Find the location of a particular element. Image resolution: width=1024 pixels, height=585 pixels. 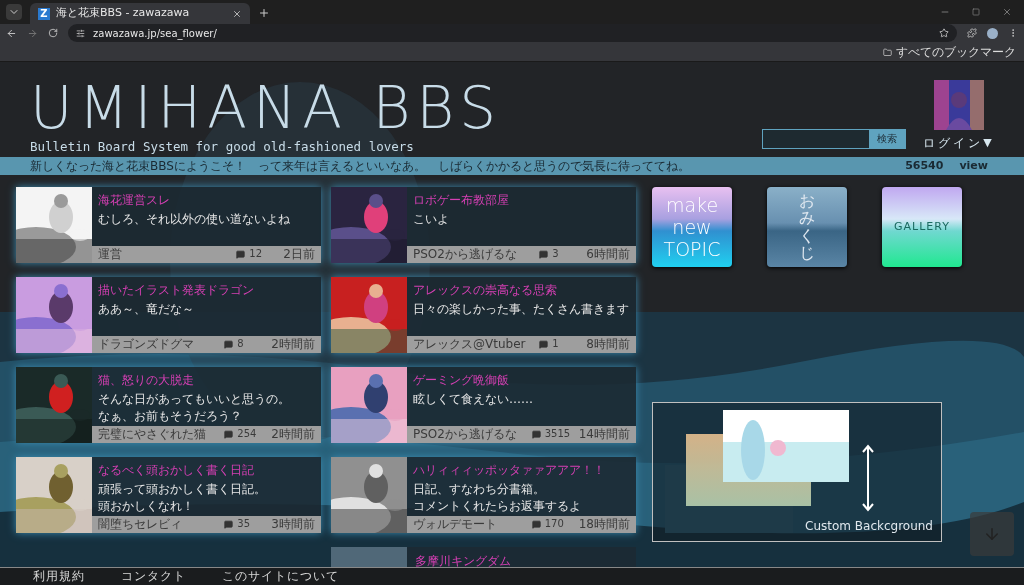

tab-title: 海と花束BBS - zawazawa is located at coordinates (123, 13).